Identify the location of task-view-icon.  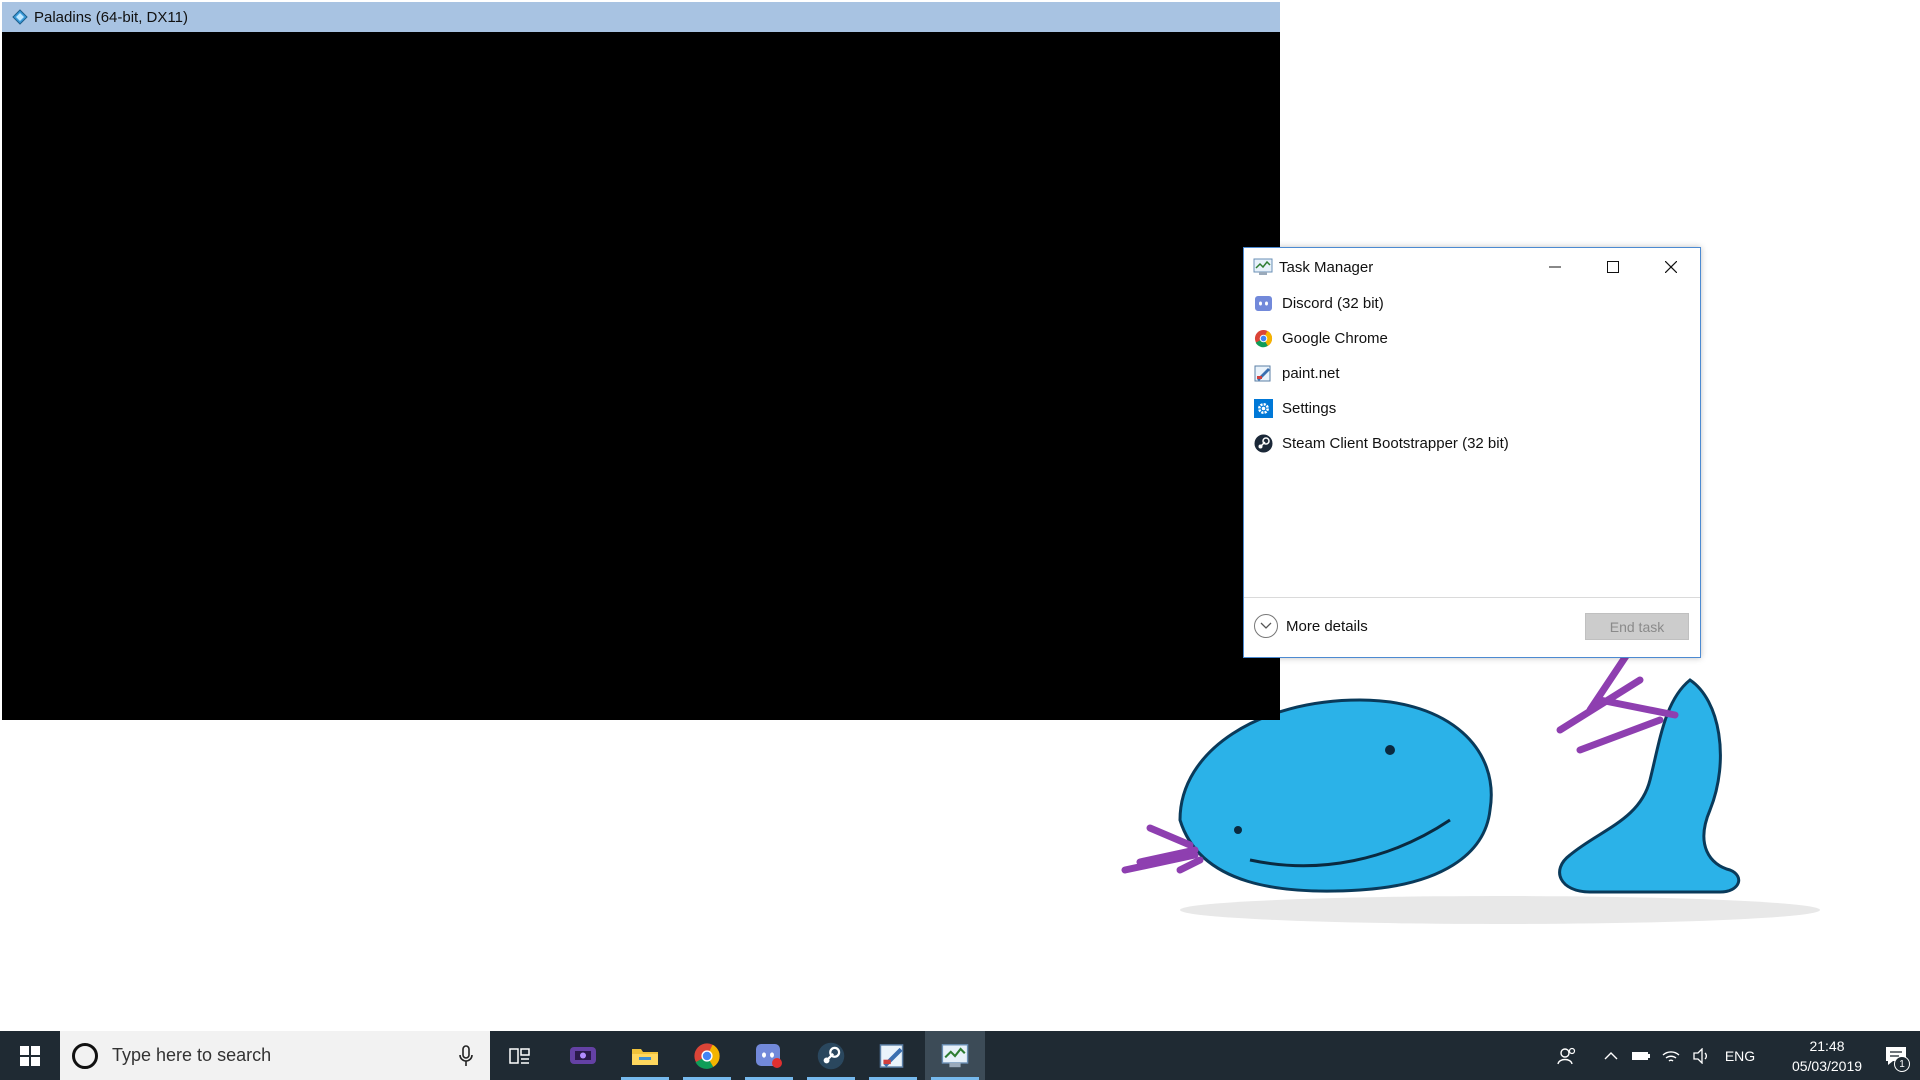
(519, 1055).